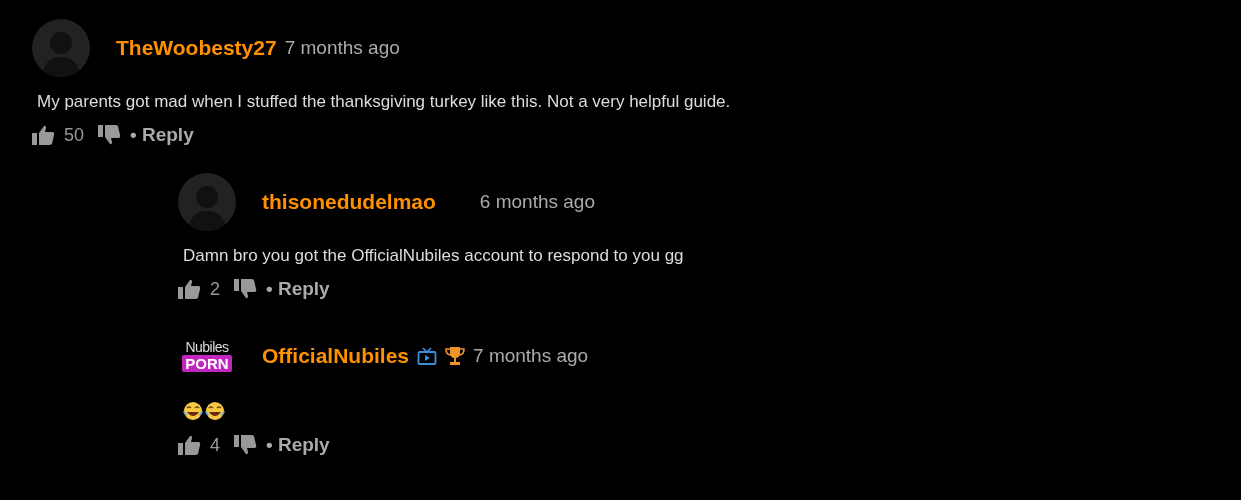 The image size is (1241, 500). Describe the element at coordinates (427, 356) in the screenshot. I see `tv-icon` at that location.